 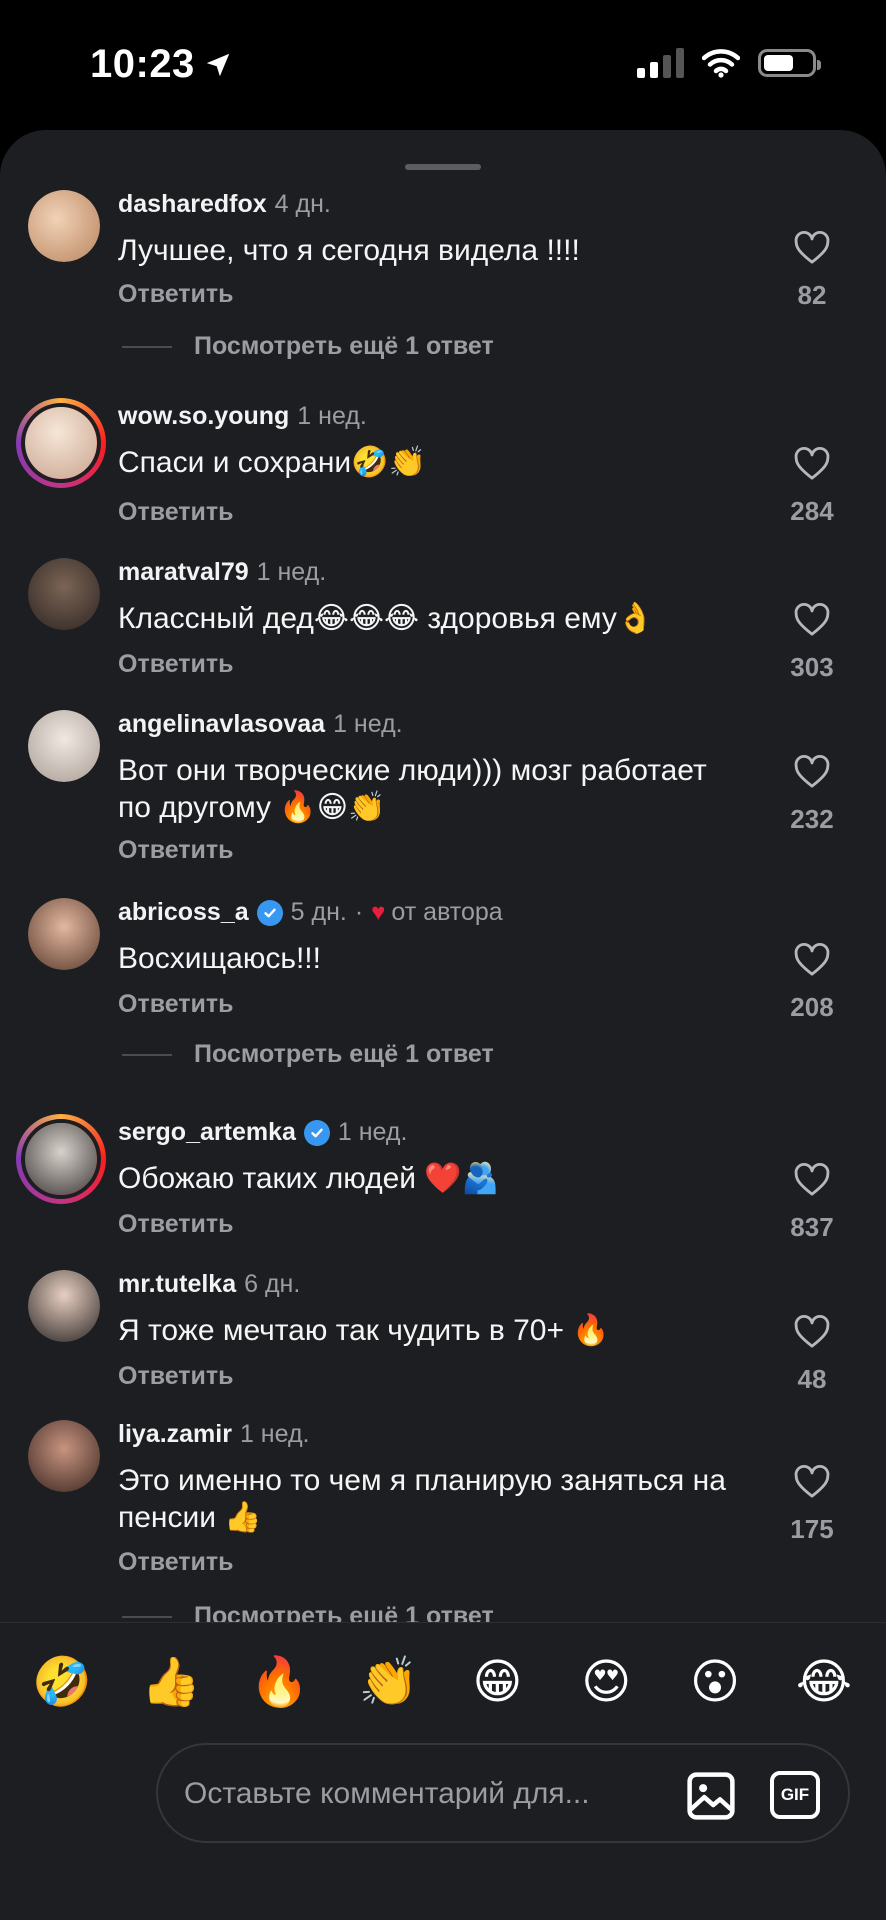 What do you see at coordinates (812, 819) in the screenshot?
I see `like-count: 232` at bounding box center [812, 819].